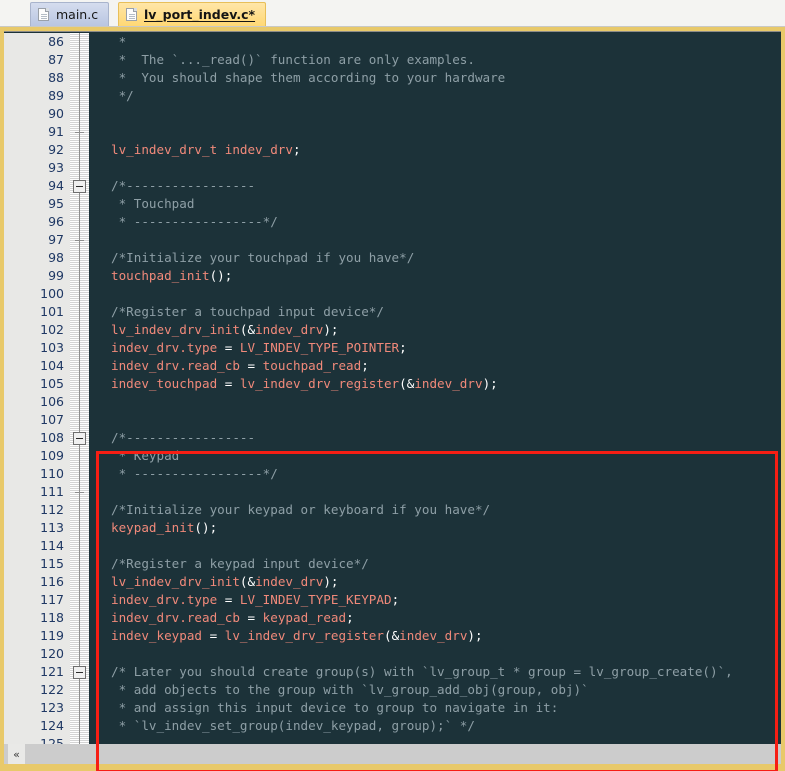 The image size is (785, 771). What do you see at coordinates (192, 14) in the screenshot?
I see `tab-lv-port-indev-c: lv_port_indev.c*` at bounding box center [192, 14].